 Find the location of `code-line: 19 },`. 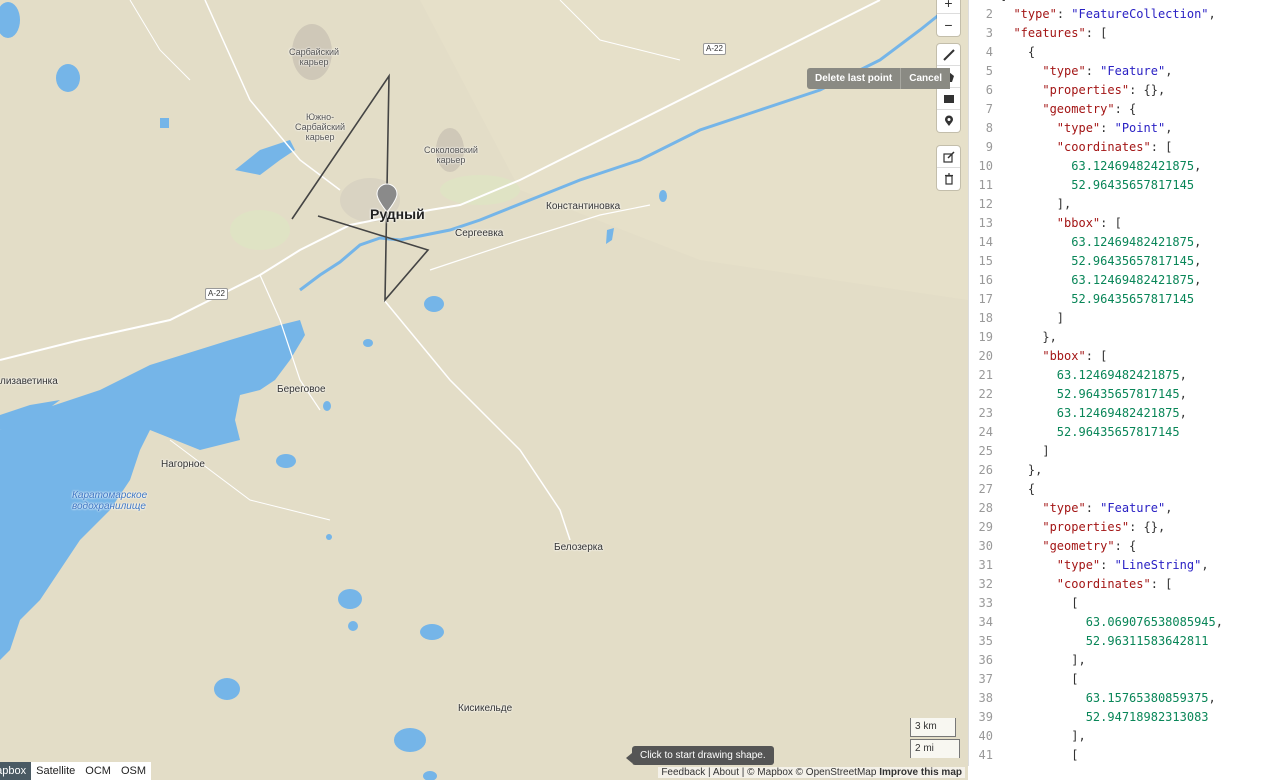

code-line: 19 }, is located at coordinates (1124, 337).